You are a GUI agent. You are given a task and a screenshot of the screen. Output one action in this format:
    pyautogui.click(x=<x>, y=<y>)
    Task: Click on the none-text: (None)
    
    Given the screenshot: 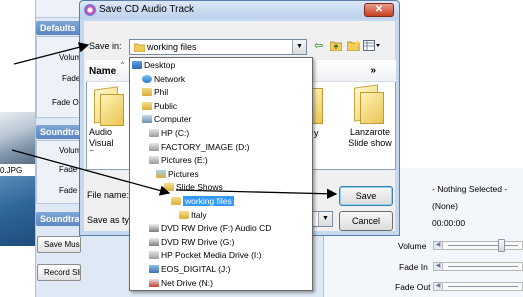 What is the action you would take?
    pyautogui.click(x=445, y=206)
    